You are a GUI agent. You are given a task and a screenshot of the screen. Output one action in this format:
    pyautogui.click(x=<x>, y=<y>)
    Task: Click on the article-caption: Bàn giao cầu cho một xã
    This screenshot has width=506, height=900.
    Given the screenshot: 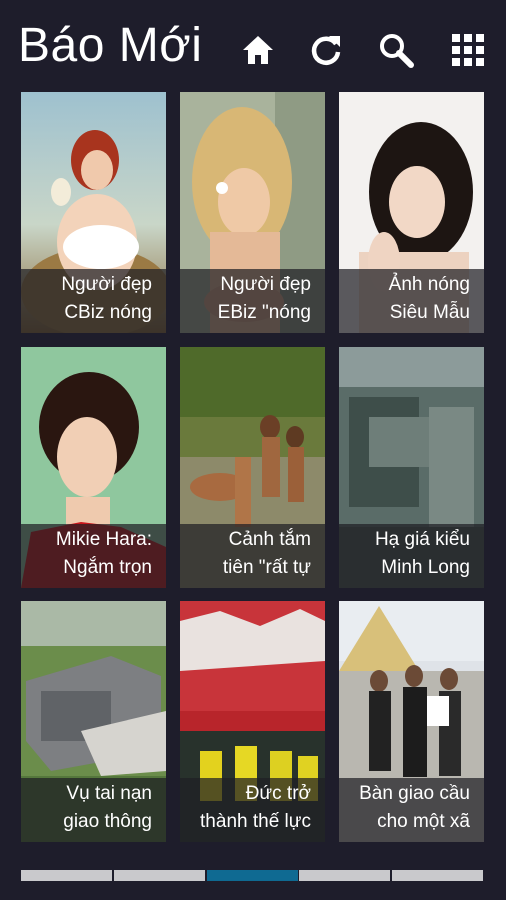 What is the action you would take?
    pyautogui.click(x=404, y=808)
    